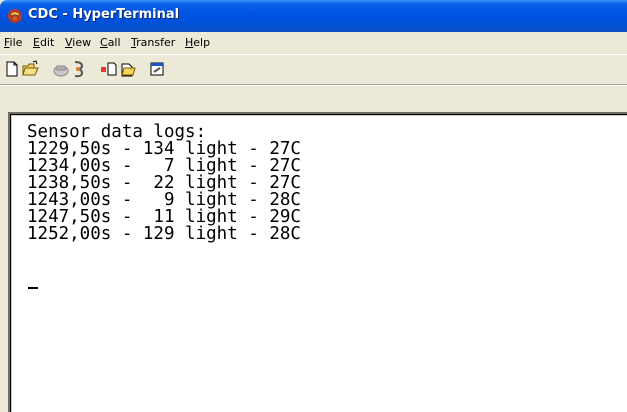 This screenshot has width=627, height=412. What do you see at coordinates (15, 16) in the screenshot?
I see `hyperterminal-phone-icon` at bounding box center [15, 16].